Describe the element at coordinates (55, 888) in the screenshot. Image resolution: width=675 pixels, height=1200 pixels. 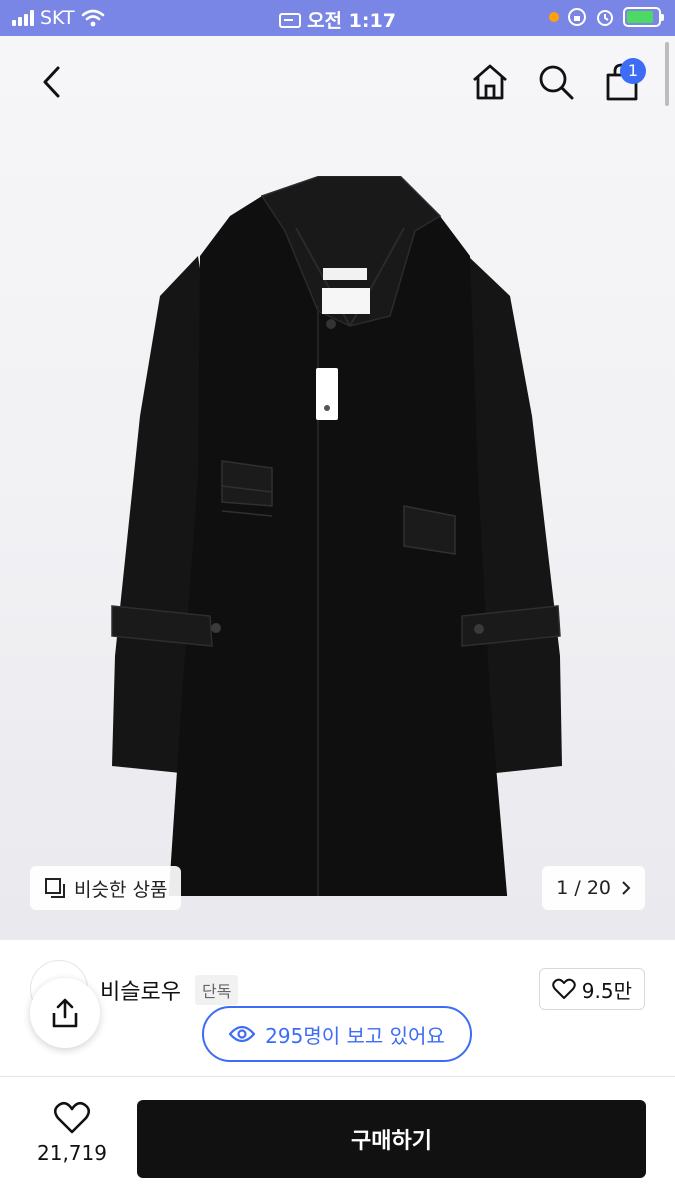
I see `copy-icon` at that location.